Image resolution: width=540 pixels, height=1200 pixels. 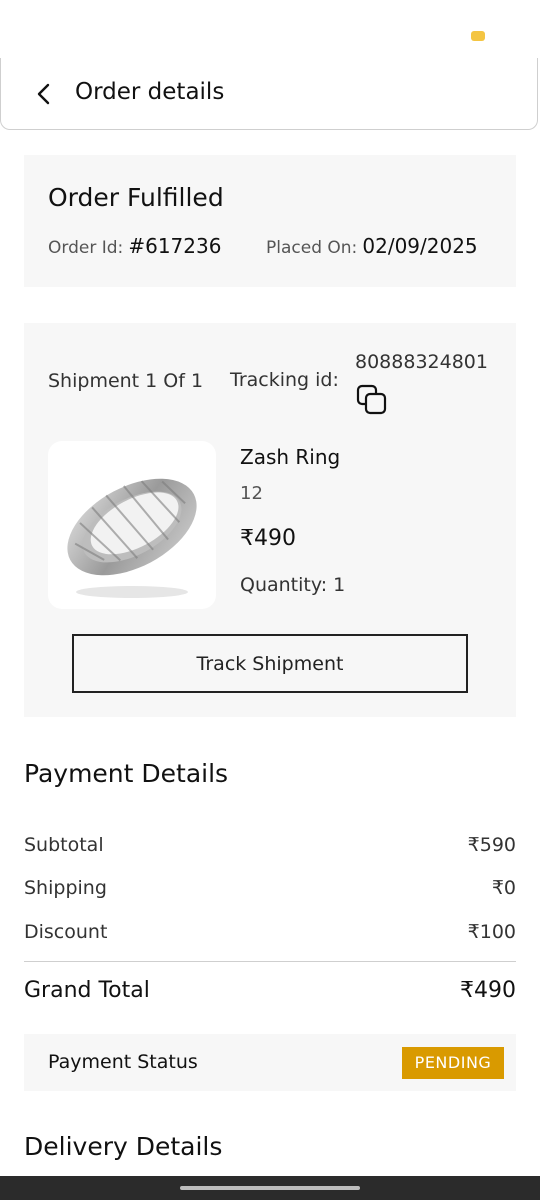 I want to click on tracking-id-value: 80888324801, so click(x=421, y=362).